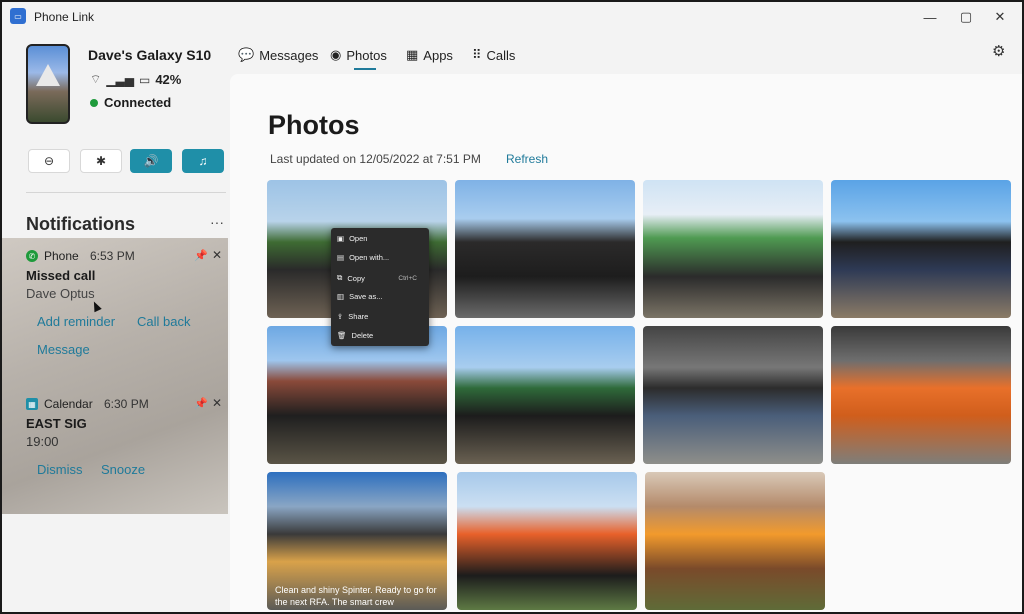  Describe the element at coordinates (314, 125) in the screenshot. I see `page-title: Photos` at that location.